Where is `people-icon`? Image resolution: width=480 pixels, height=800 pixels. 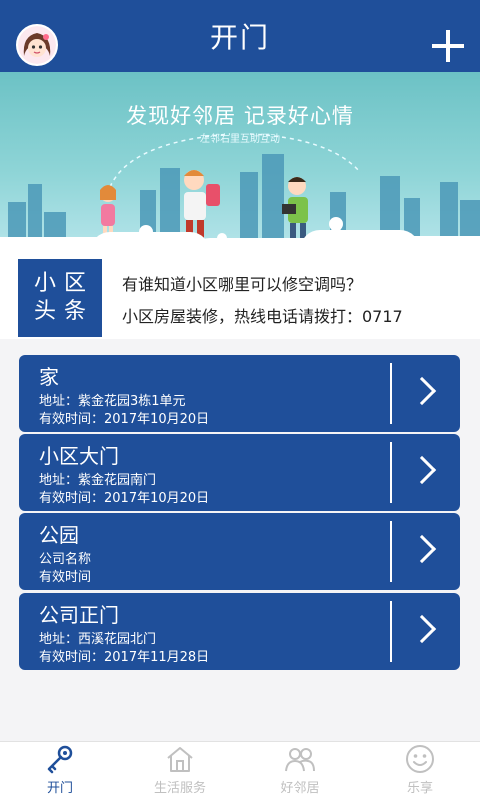 people-icon is located at coordinates (300, 760).